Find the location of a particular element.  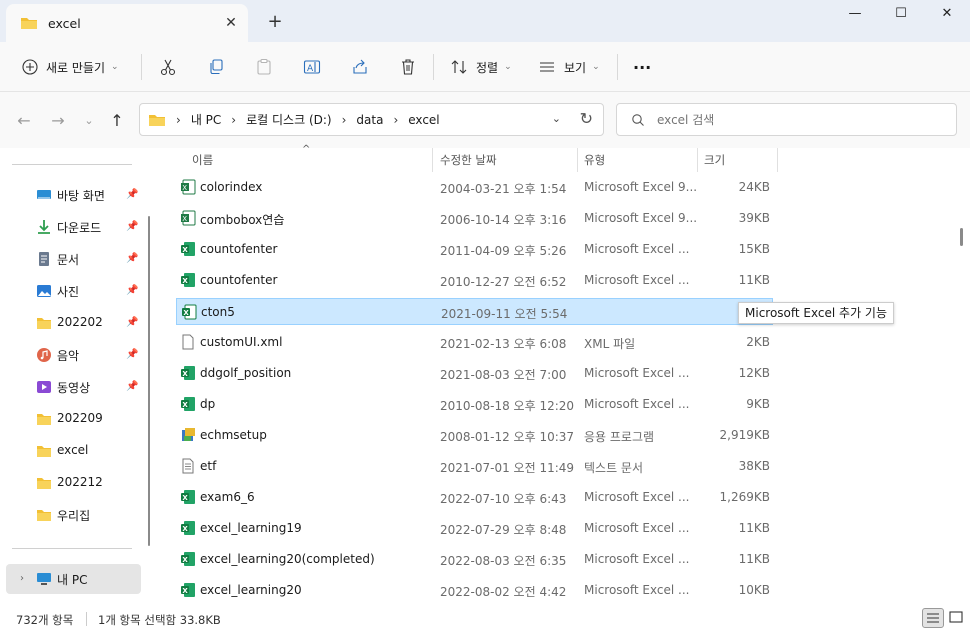

search-input is located at coordinates (797, 119).